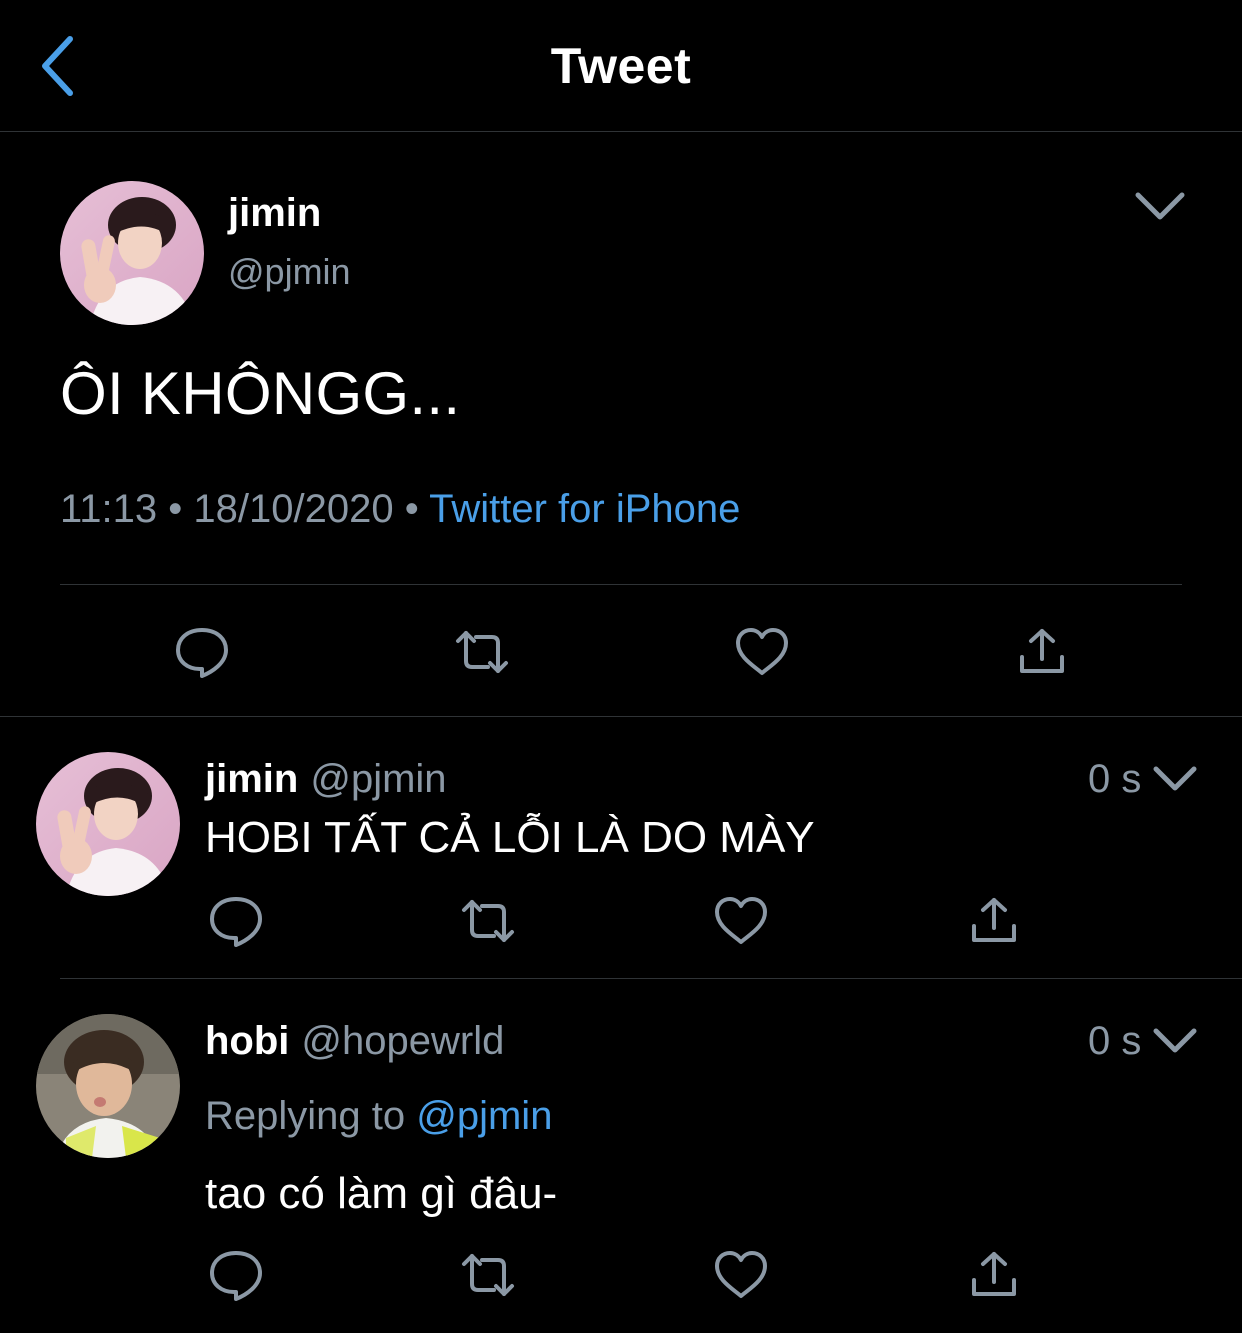  I want to click on replying-to-line: Replying to @pjmin, so click(378, 1116).